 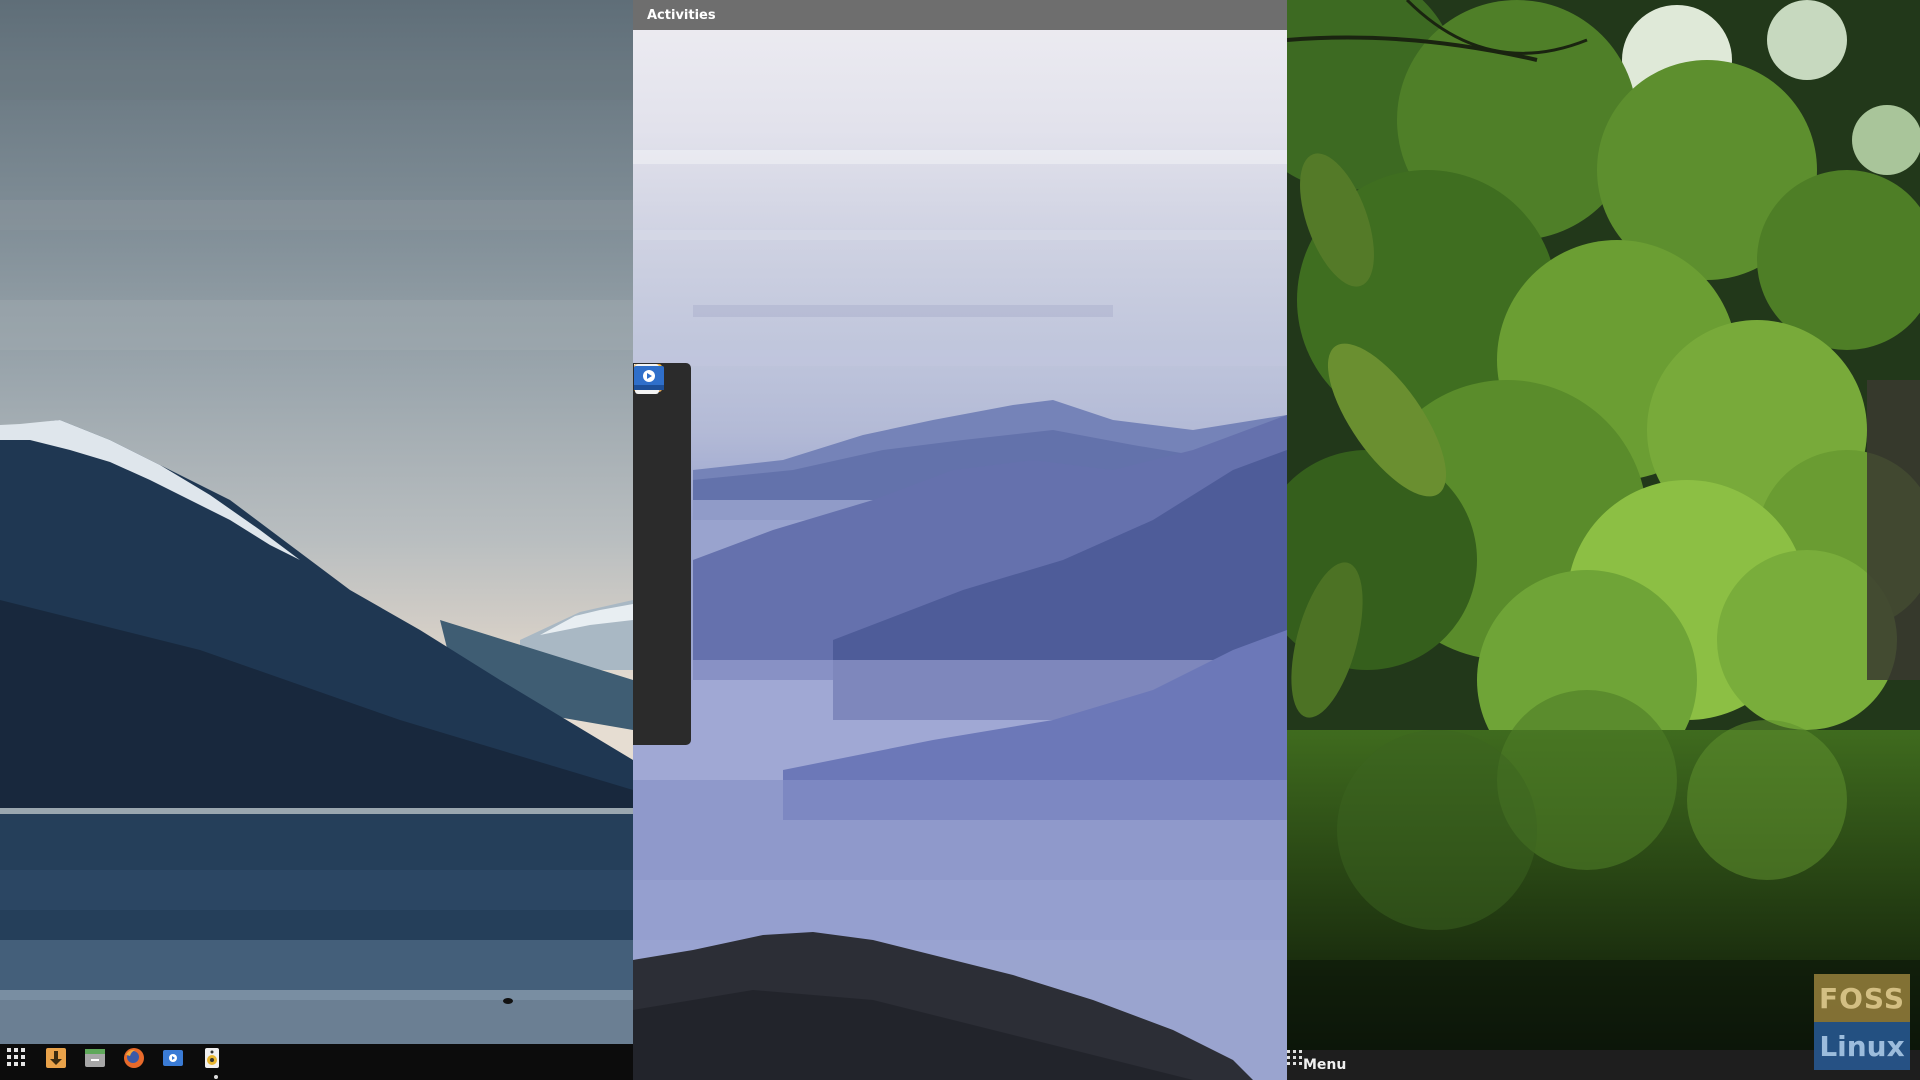 What do you see at coordinates (316, 1062) in the screenshot?
I see `bottom-taskbar-left` at bounding box center [316, 1062].